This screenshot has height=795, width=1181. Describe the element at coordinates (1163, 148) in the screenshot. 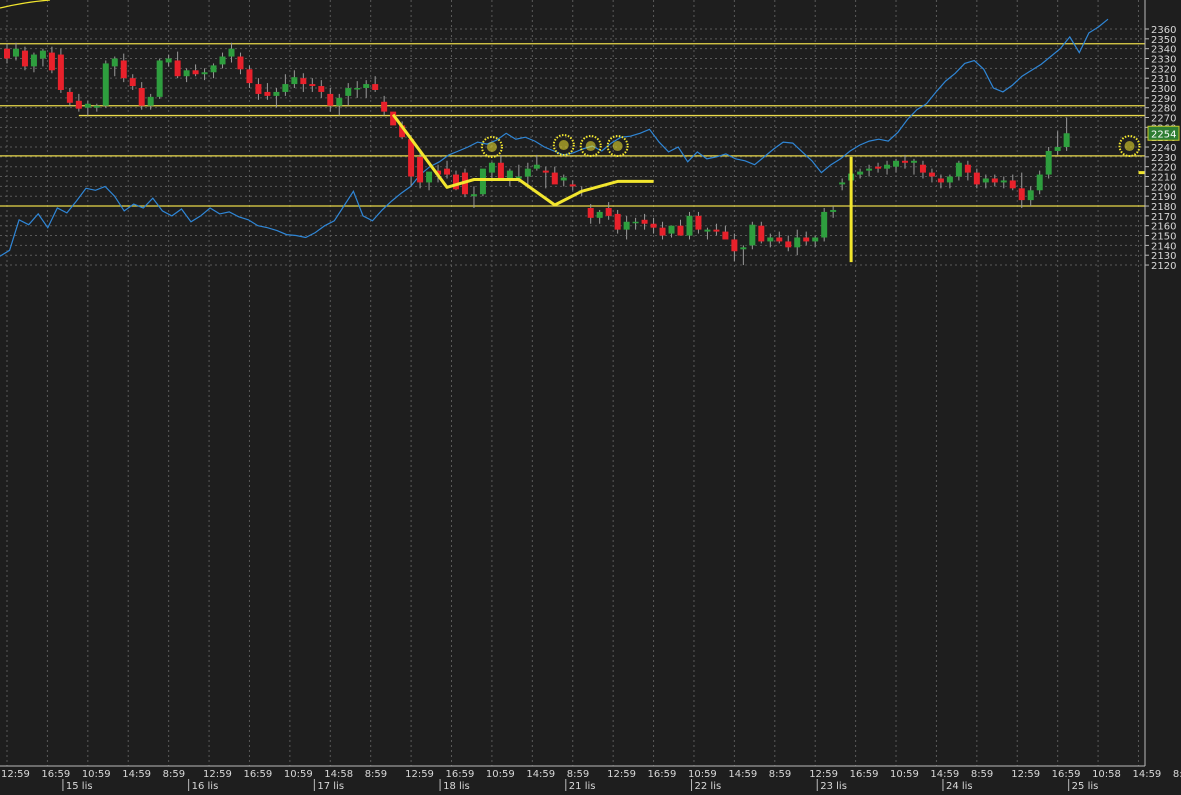

I see `y-tick-label: 2240` at that location.